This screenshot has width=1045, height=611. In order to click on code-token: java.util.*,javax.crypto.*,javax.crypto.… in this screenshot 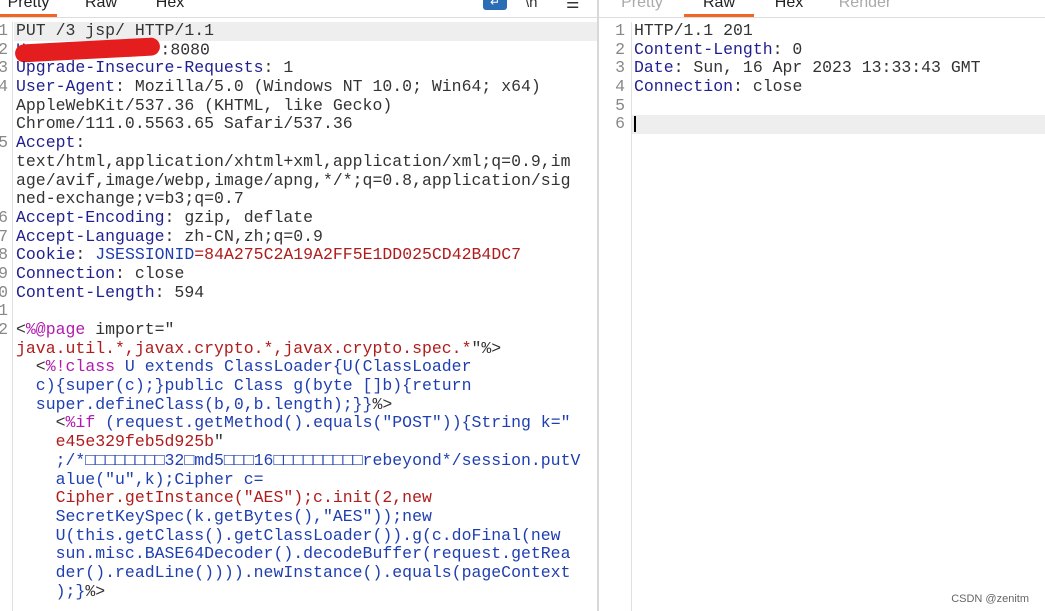, I will do `click(244, 348)`.